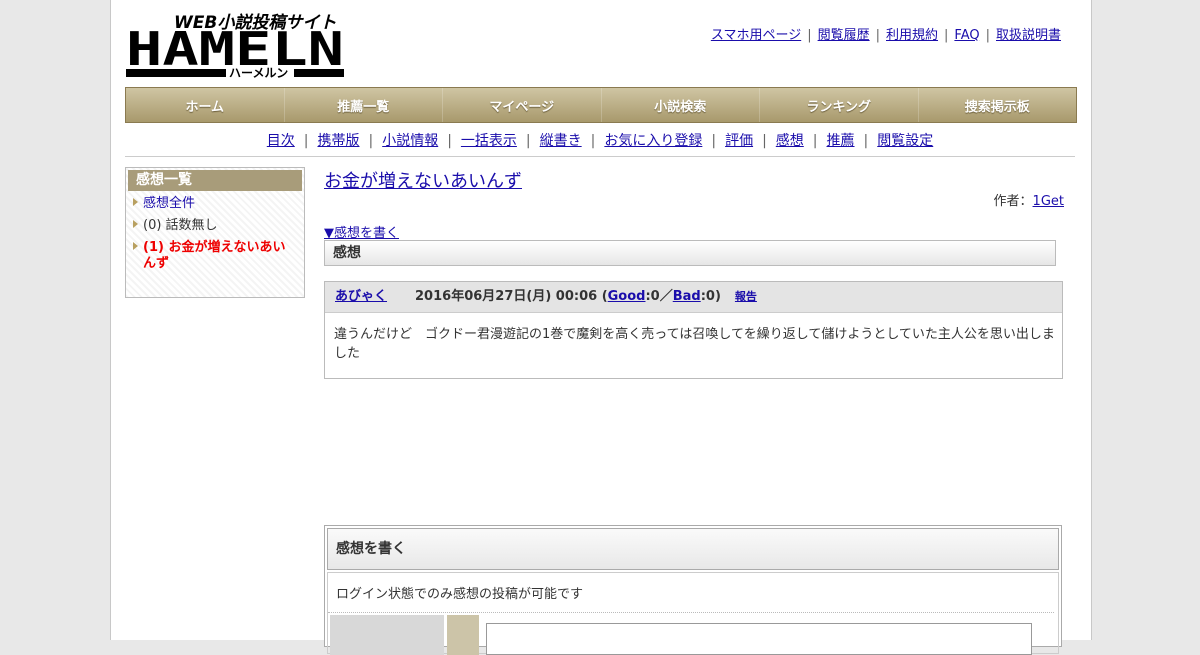 This screenshot has height=655, width=1200. I want to click on subnav-toc: 目次, so click(281, 141).